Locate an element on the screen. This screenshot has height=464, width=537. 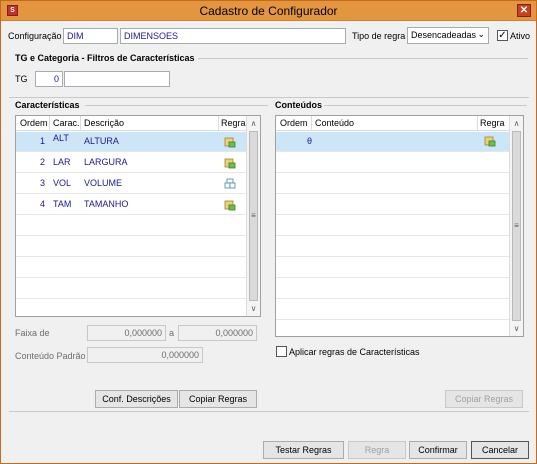
regra-button: Regra is located at coordinates (377, 450).